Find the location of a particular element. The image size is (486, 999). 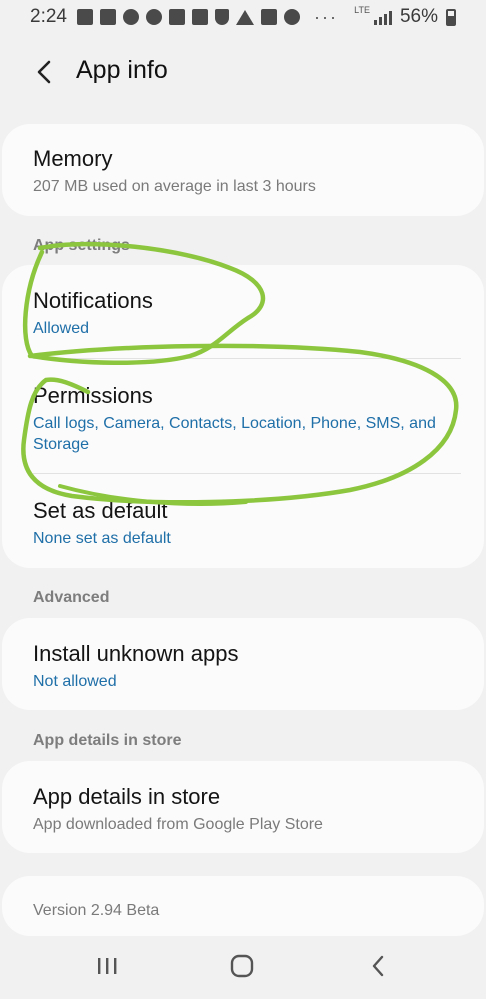

memory-subtitle: 207 MB used on average in last 3 hours is located at coordinates (174, 186).